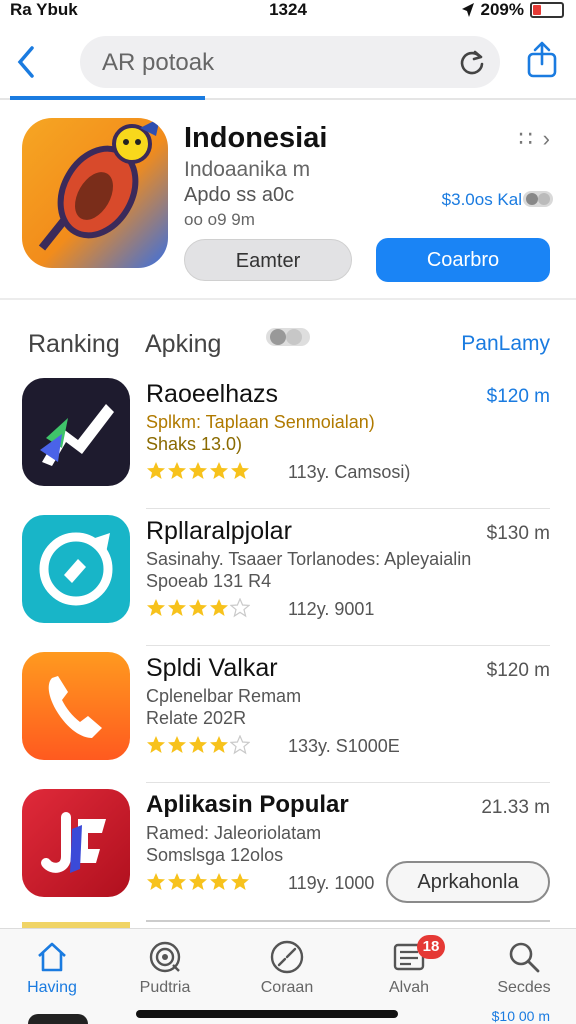 The height and width of the screenshot is (1024, 576). I want to click on tab-target: Pudtria, so click(165, 968).